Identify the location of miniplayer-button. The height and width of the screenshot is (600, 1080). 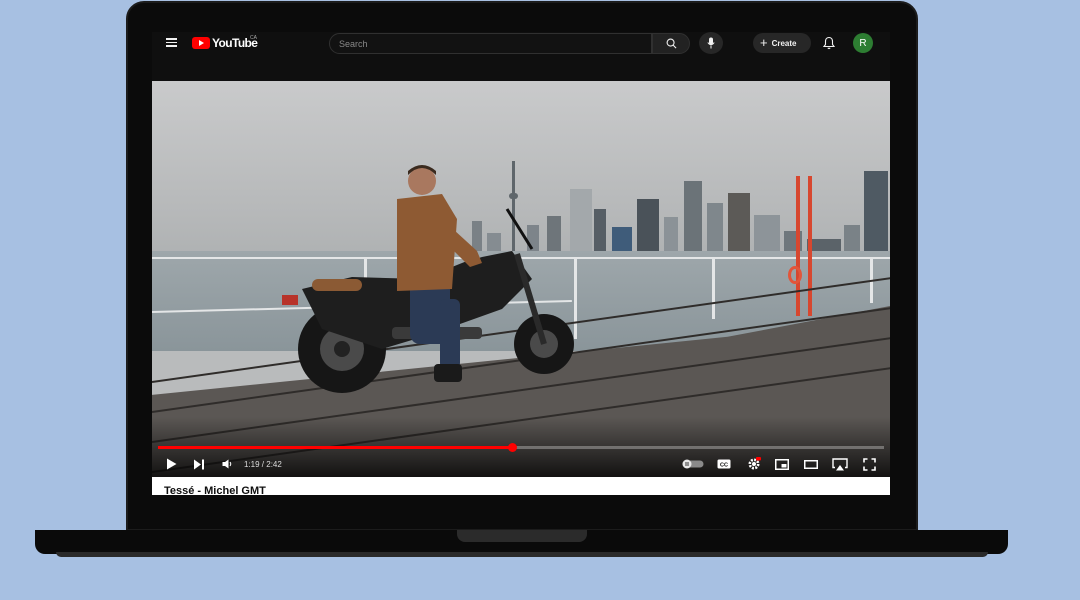
(782, 464).